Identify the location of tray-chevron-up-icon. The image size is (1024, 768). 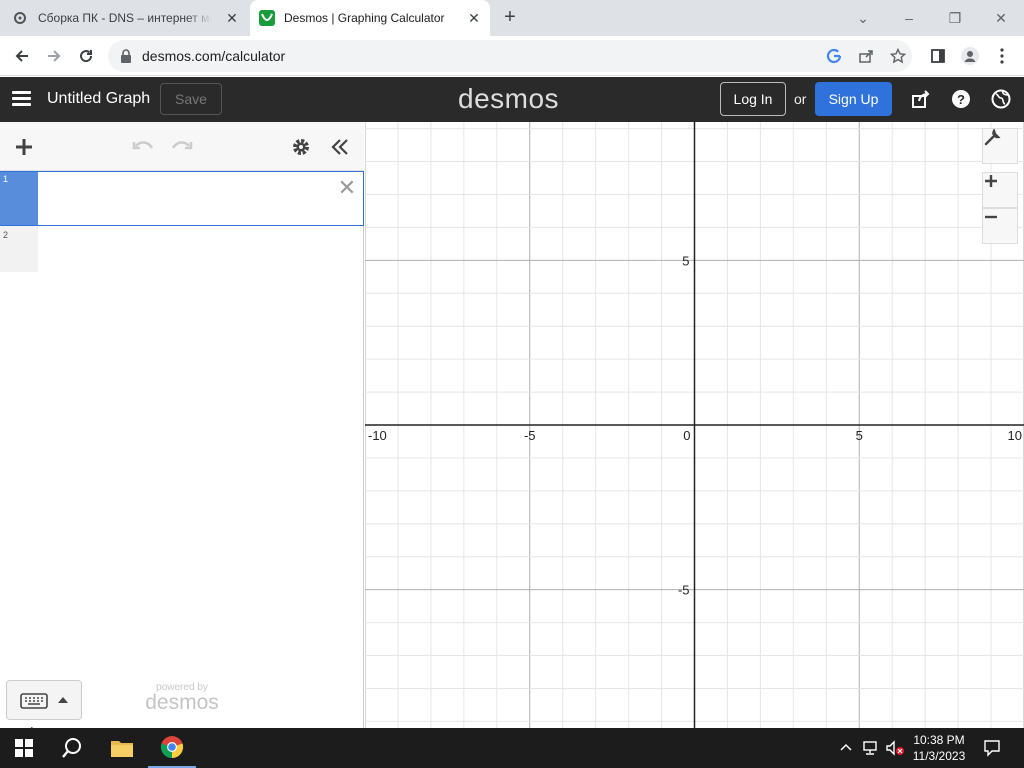
(846, 747).